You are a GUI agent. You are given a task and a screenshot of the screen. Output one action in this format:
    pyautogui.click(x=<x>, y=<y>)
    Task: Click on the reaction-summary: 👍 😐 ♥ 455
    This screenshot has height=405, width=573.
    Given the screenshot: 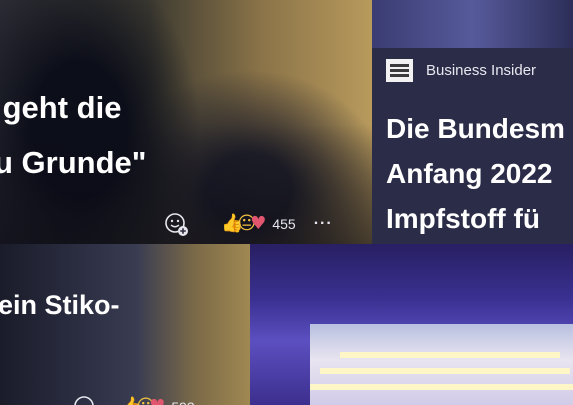 What is the action you would take?
    pyautogui.click(x=258, y=224)
    